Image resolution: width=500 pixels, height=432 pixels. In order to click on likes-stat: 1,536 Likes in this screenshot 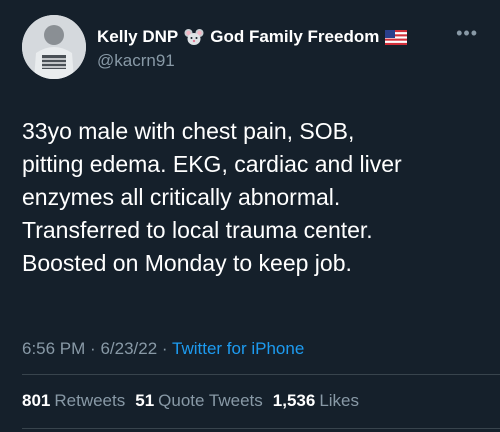, I will do `click(321, 400)`.